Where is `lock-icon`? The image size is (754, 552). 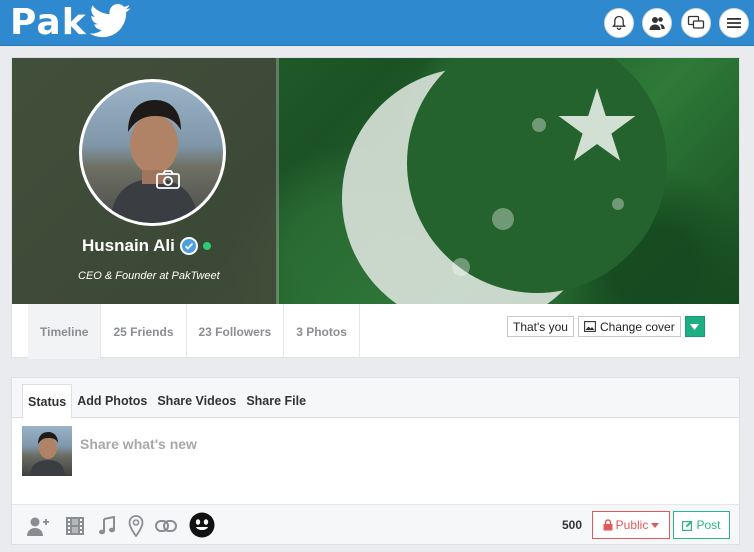
lock-icon is located at coordinates (608, 525).